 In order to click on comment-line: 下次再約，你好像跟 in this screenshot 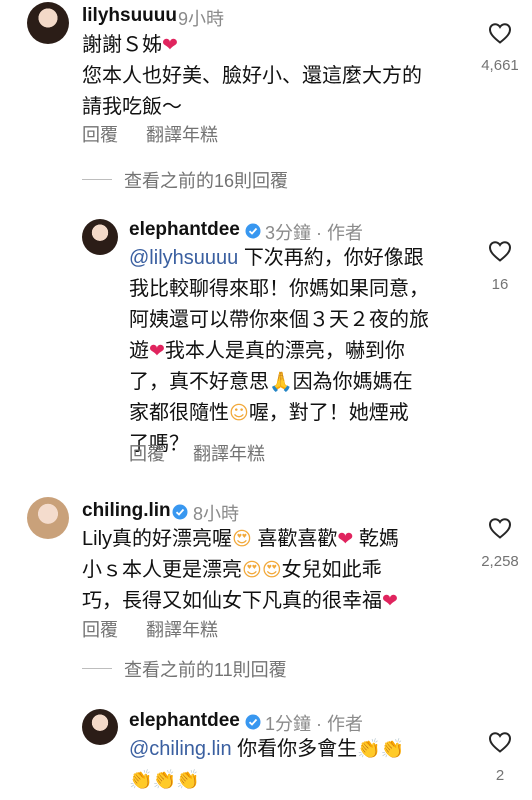, I will do `click(333, 258)`.